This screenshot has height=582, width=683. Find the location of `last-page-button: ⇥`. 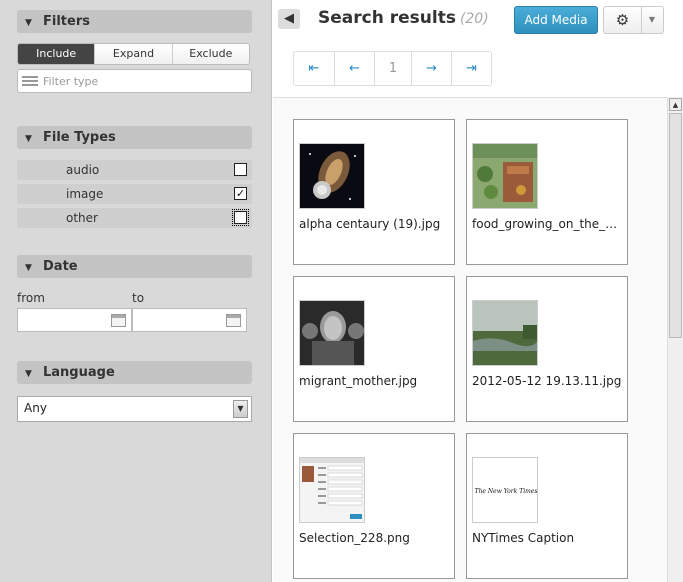

last-page-button: ⇥ is located at coordinates (471, 68).